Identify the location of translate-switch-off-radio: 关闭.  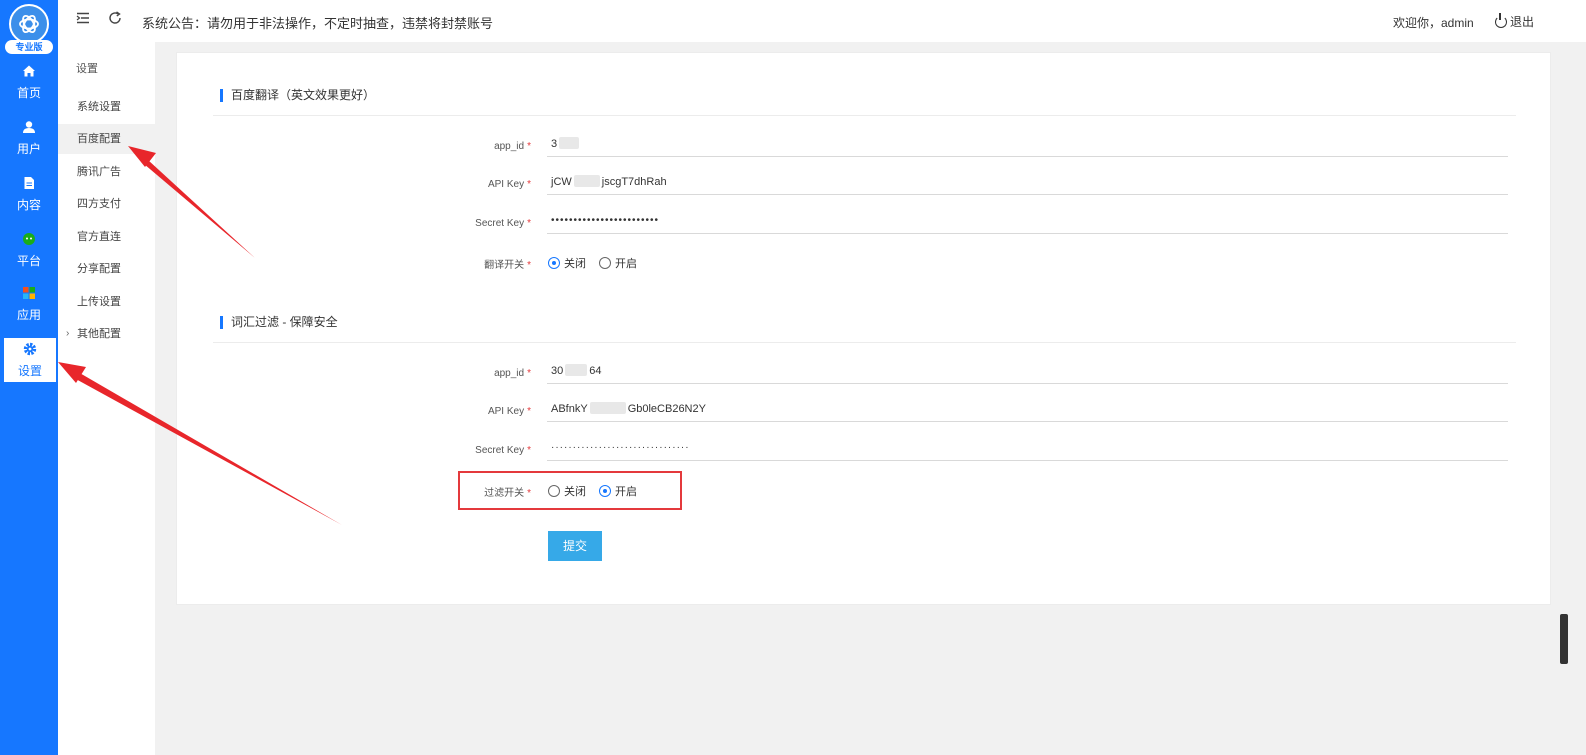
(567, 263).